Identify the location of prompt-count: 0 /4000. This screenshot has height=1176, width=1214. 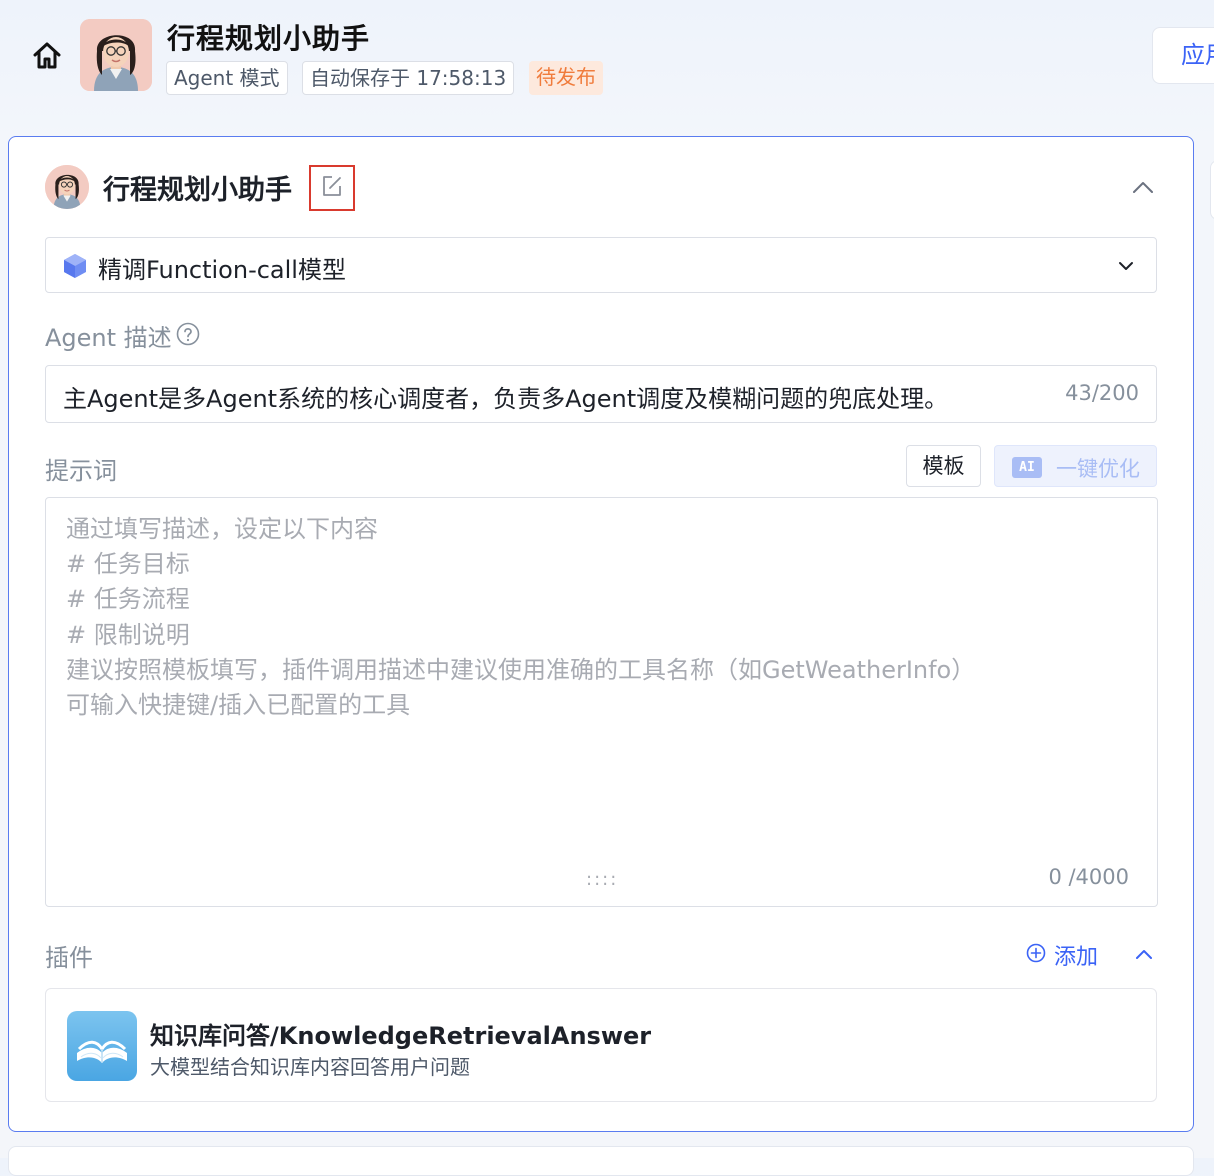
(1088, 877).